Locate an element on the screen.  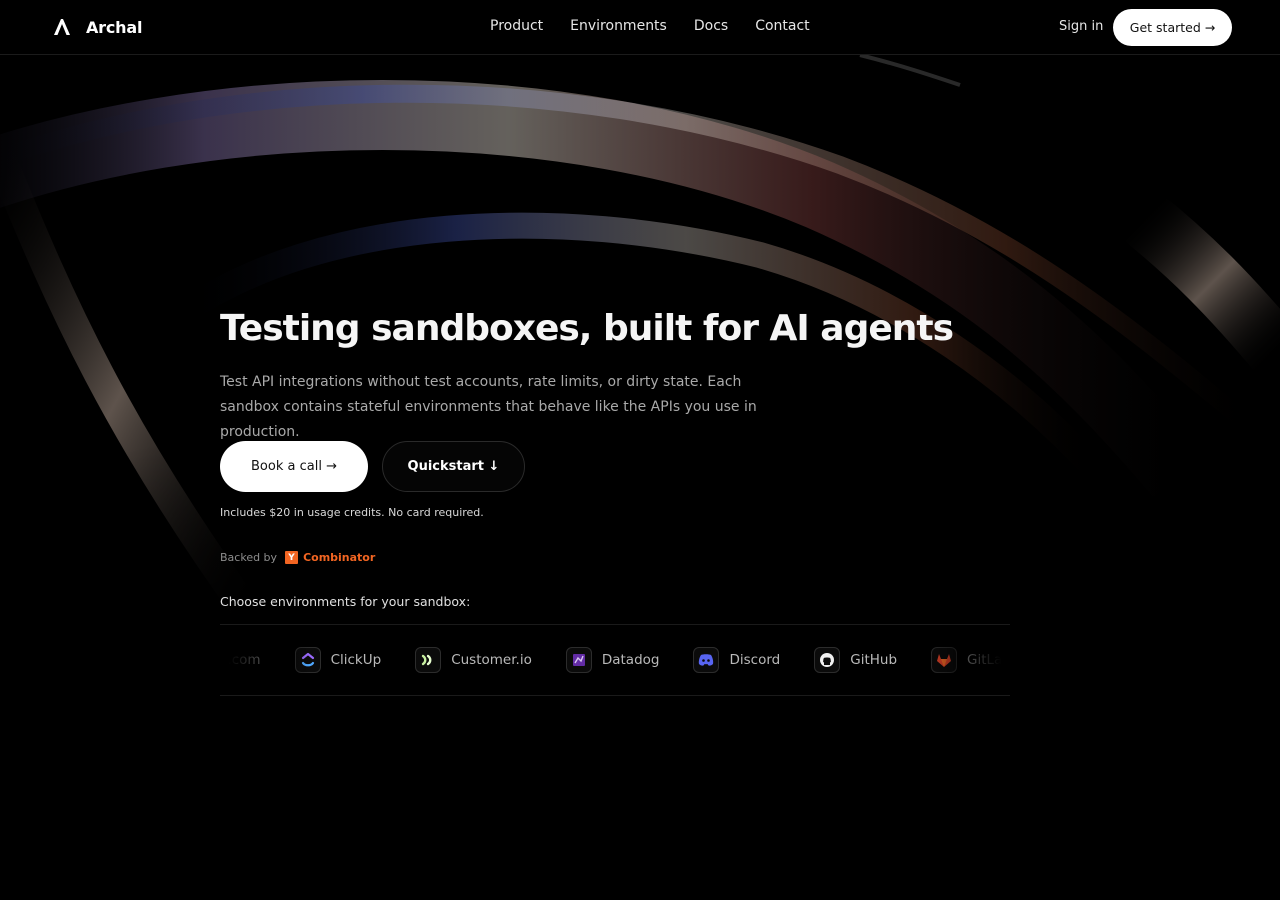
main-nav: Product Environments Docs Contact is located at coordinates (663, 26).